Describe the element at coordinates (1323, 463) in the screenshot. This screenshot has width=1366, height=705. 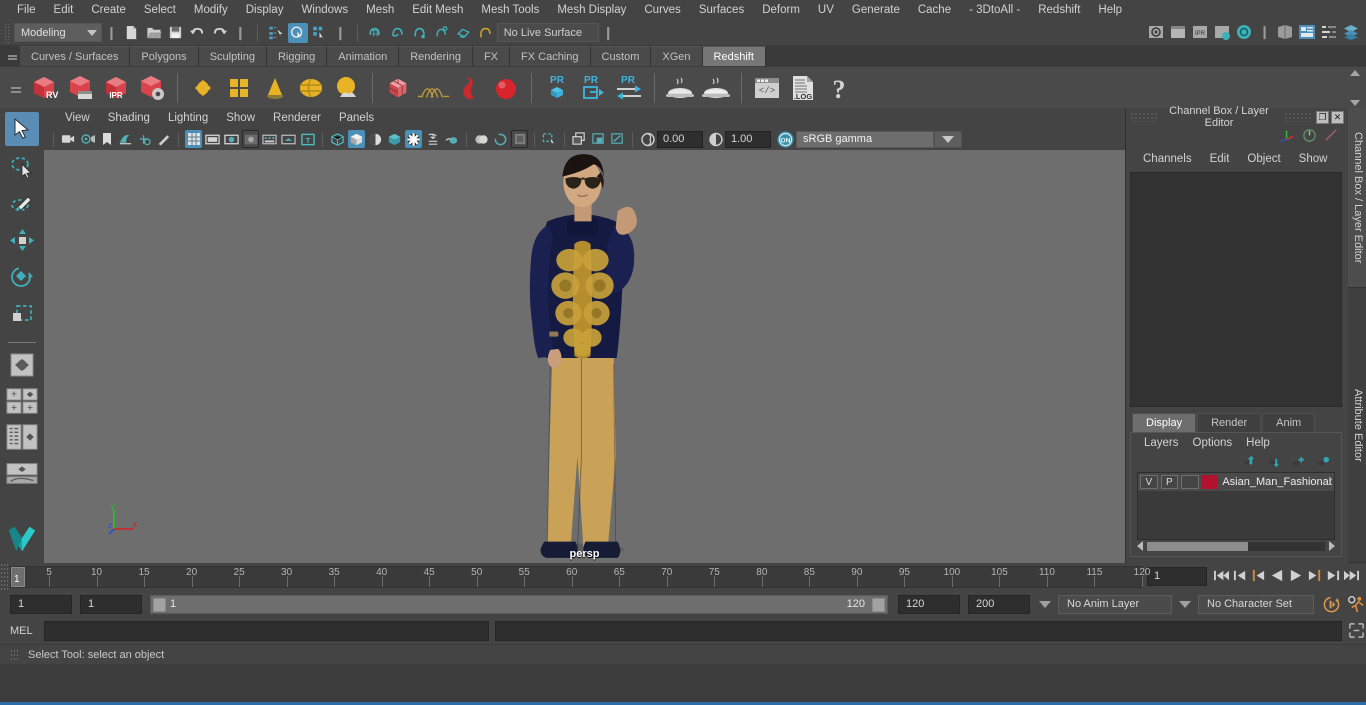
I see `new-layer-from-selected-icon` at that location.